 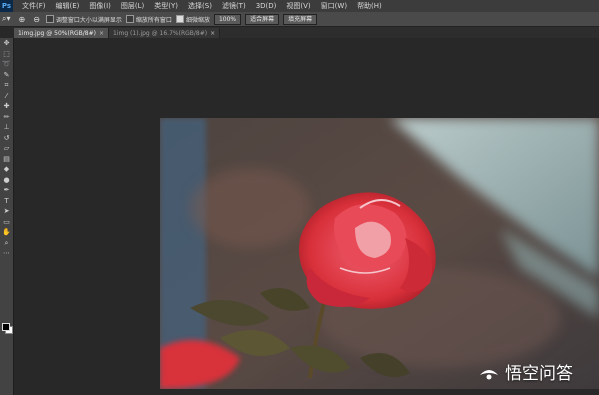 I want to click on scrubby-zoom-checkbox: 细微缩放, so click(x=192, y=19).